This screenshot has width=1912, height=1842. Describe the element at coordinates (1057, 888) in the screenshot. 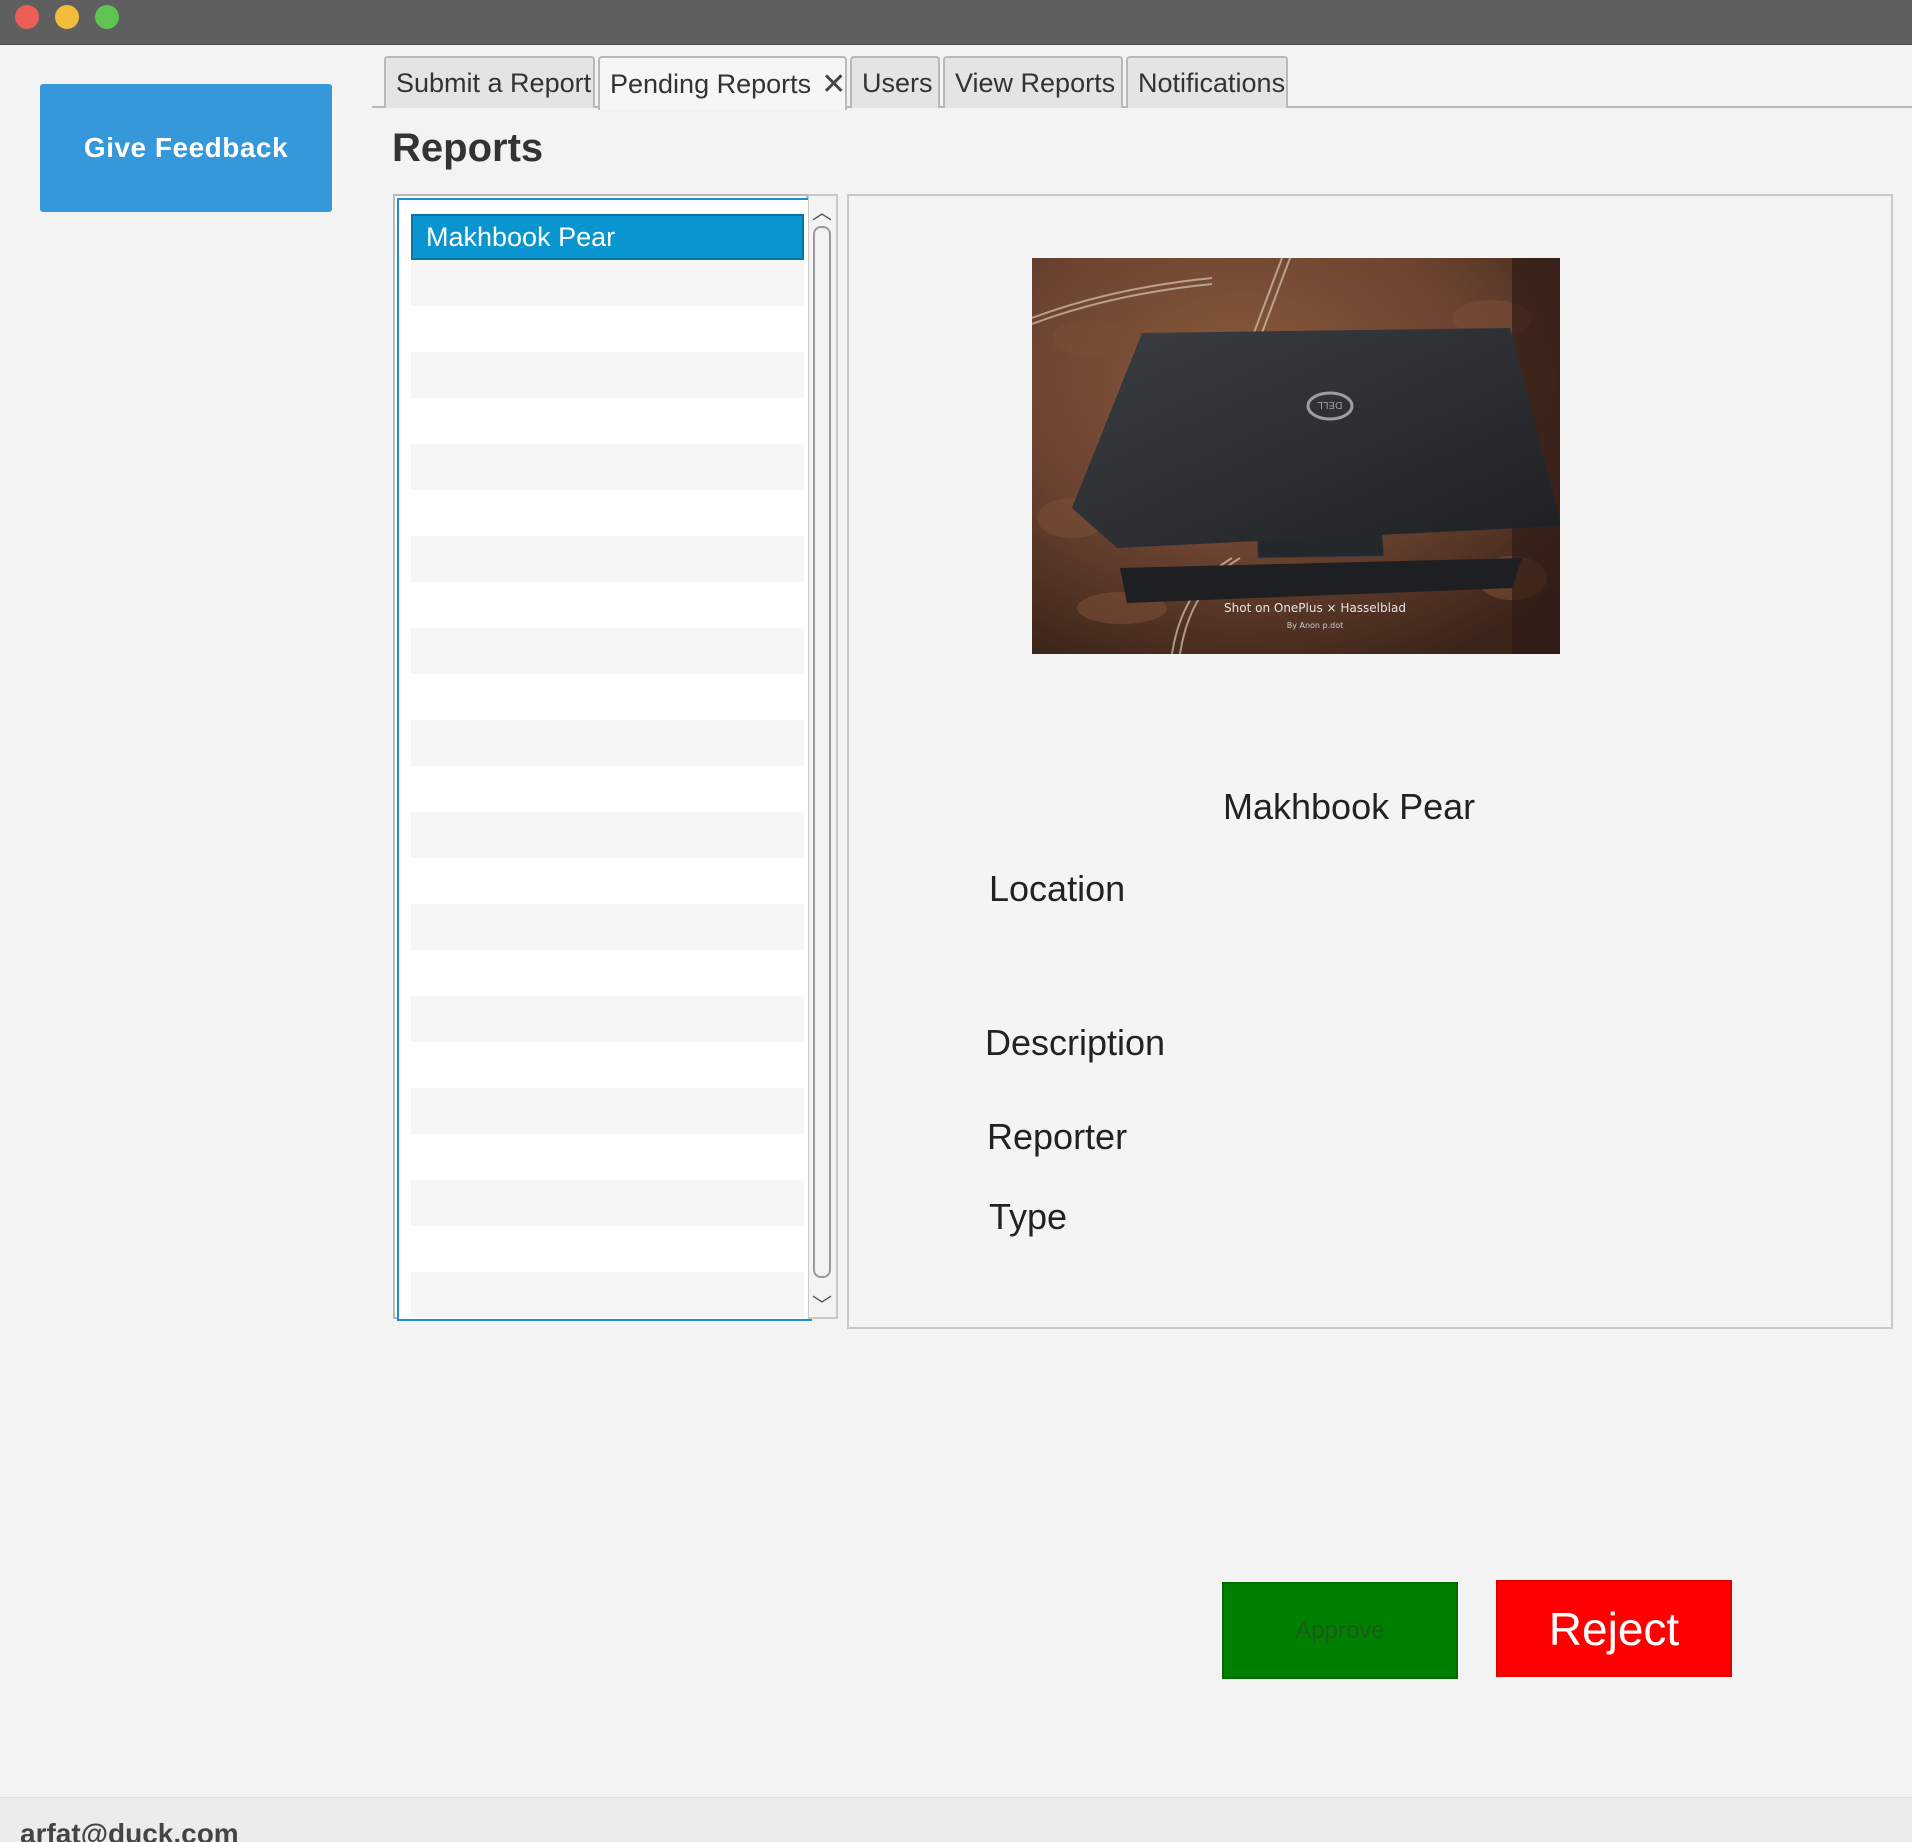

I see `location-label: Location` at that location.